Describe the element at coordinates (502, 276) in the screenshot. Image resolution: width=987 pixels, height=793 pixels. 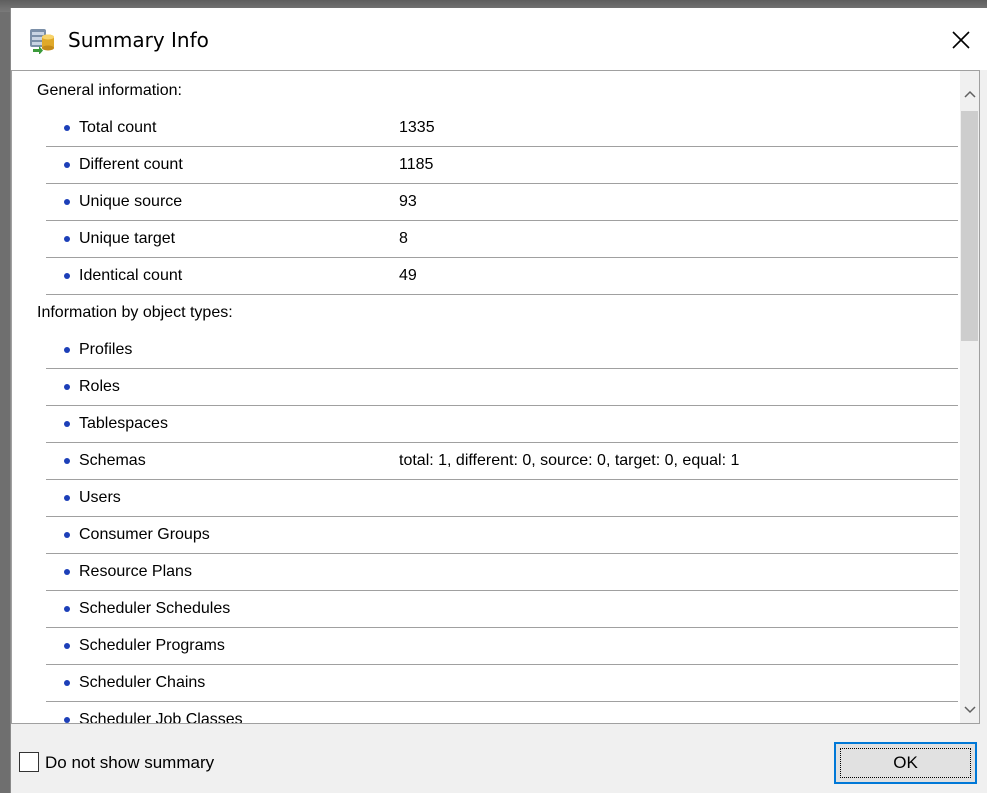
I see `summary-row: Identical count 49` at that location.